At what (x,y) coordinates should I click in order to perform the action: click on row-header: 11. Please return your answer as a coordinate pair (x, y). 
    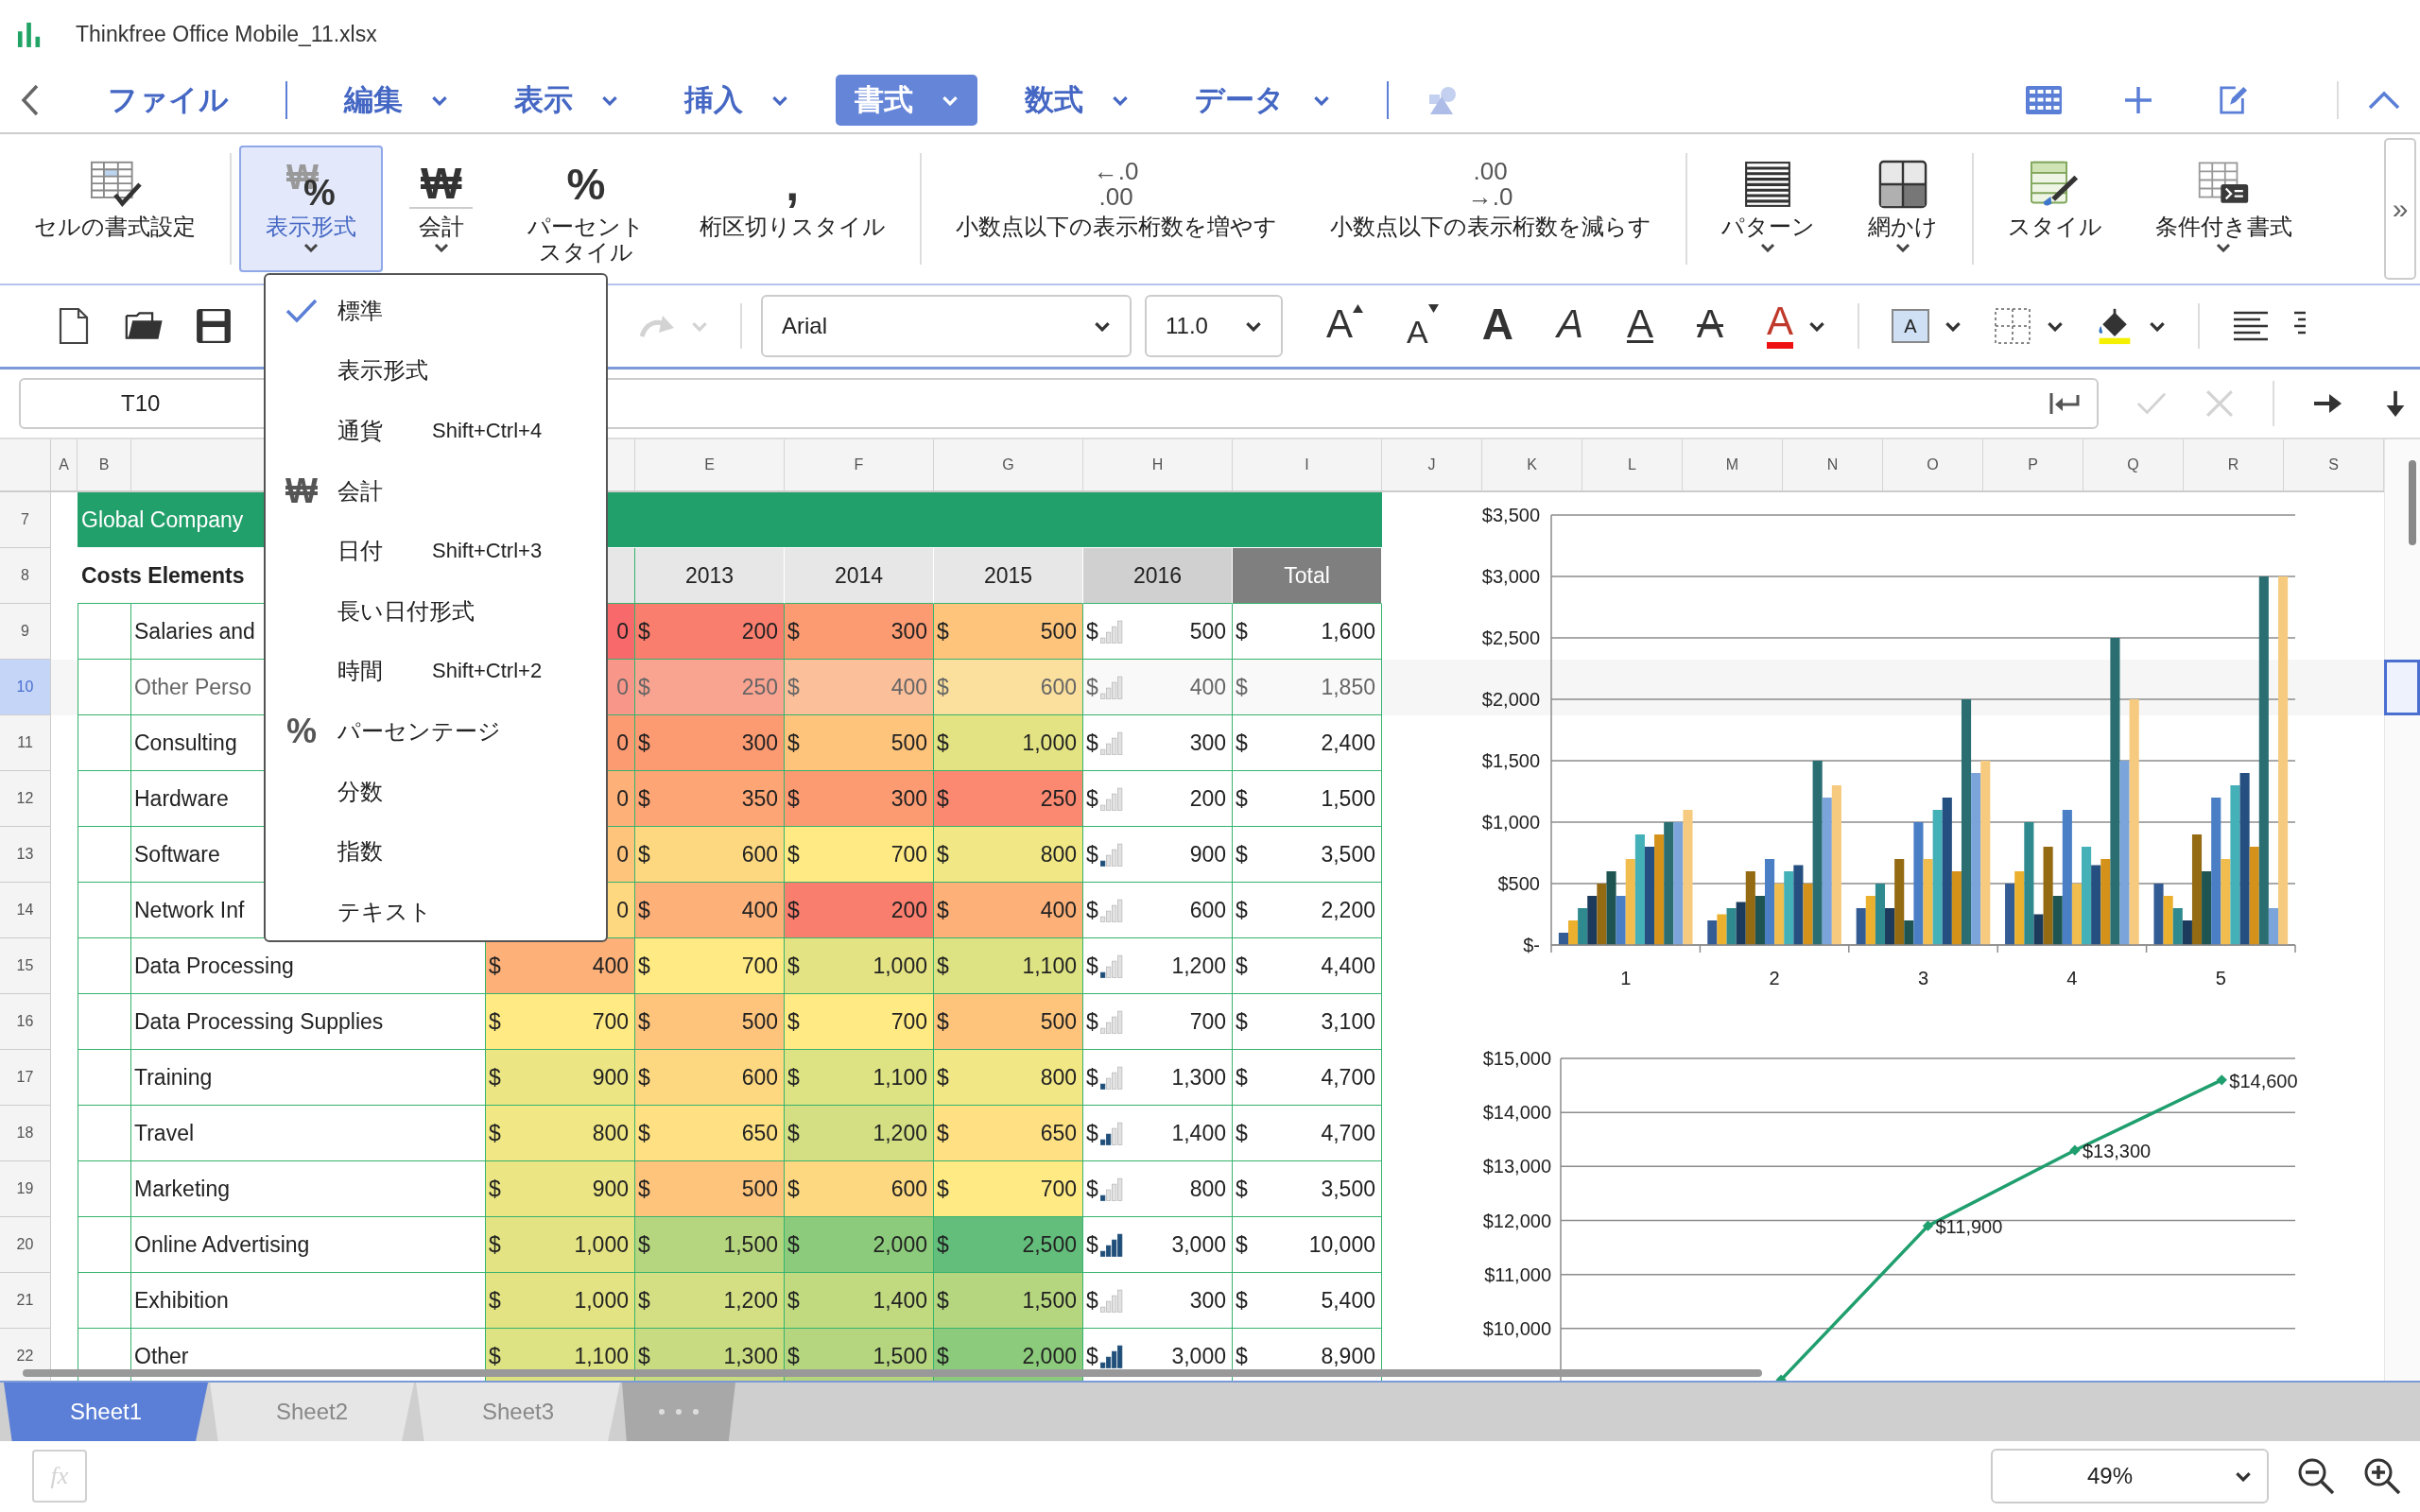
    Looking at the image, I should click on (26, 743).